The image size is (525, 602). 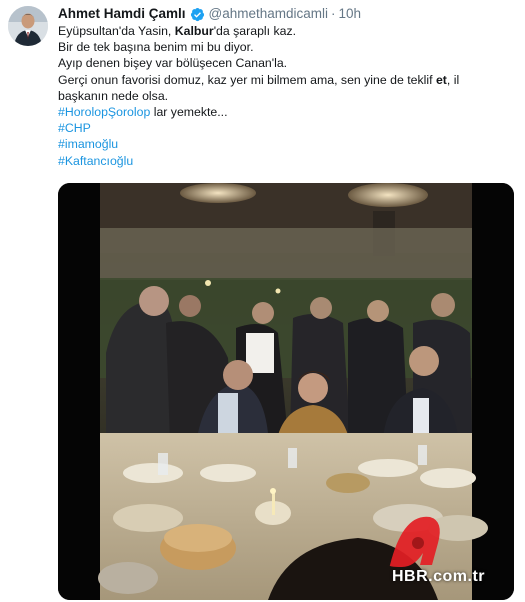 I want to click on hbr-watermark-text: HBR.com.tr, so click(x=439, y=576).